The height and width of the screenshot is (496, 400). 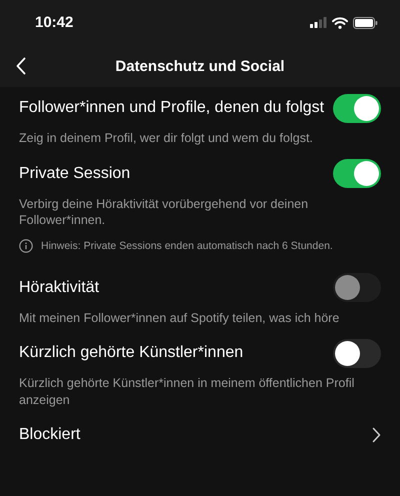 I want to click on setting-description: Mit meinen Follower*innen auf Spotify teilen, was ich höre, so click(x=179, y=318).